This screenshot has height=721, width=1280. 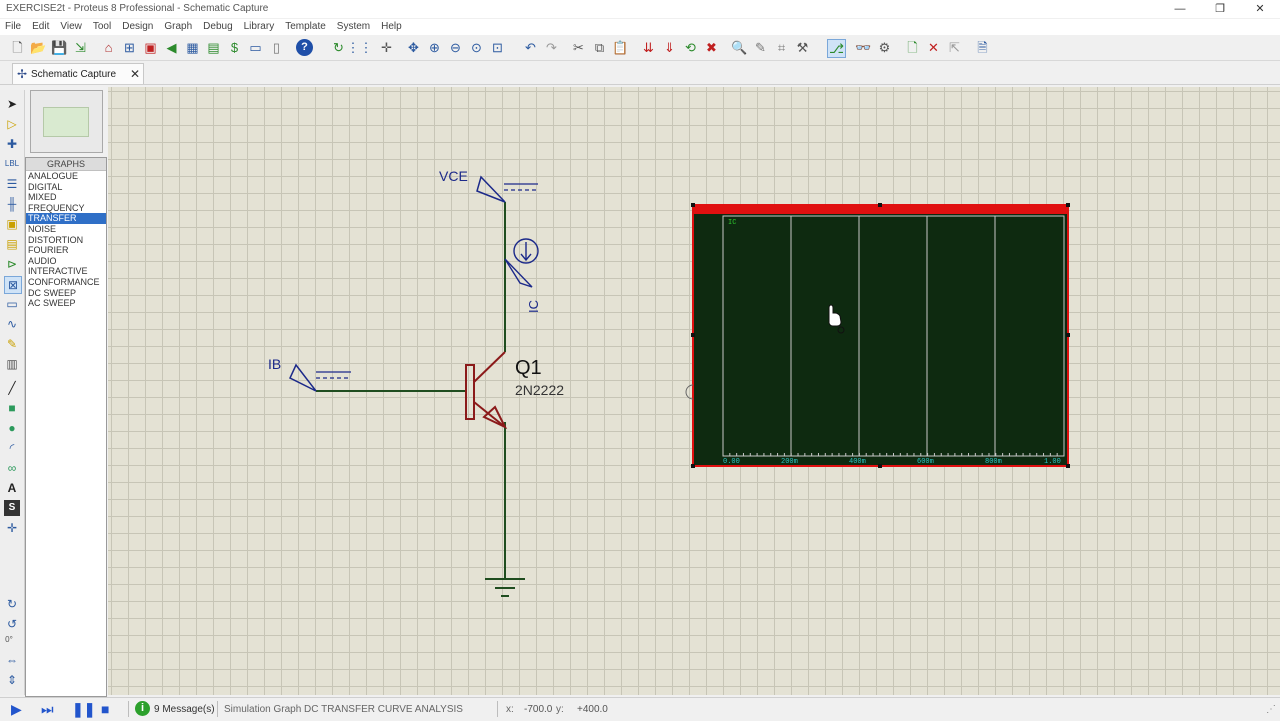 What do you see at coordinates (497, 47) in the screenshot?
I see `zoom-area-icon: ⊡` at bounding box center [497, 47].